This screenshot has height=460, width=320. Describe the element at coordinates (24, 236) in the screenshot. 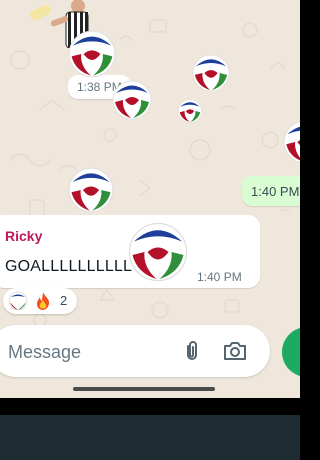

I see `sender-name: Ricky` at that location.